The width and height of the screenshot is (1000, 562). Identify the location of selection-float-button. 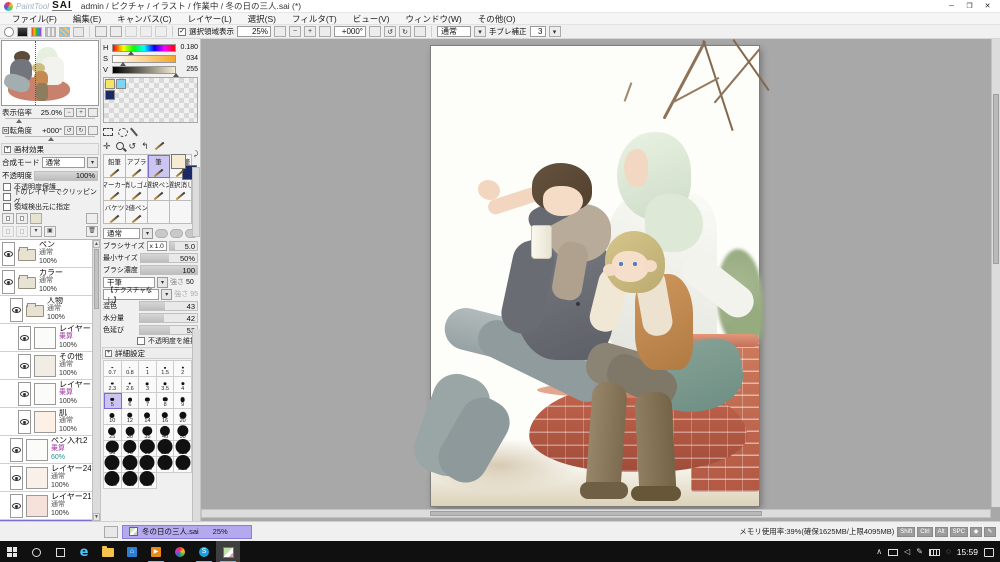
(161, 31).